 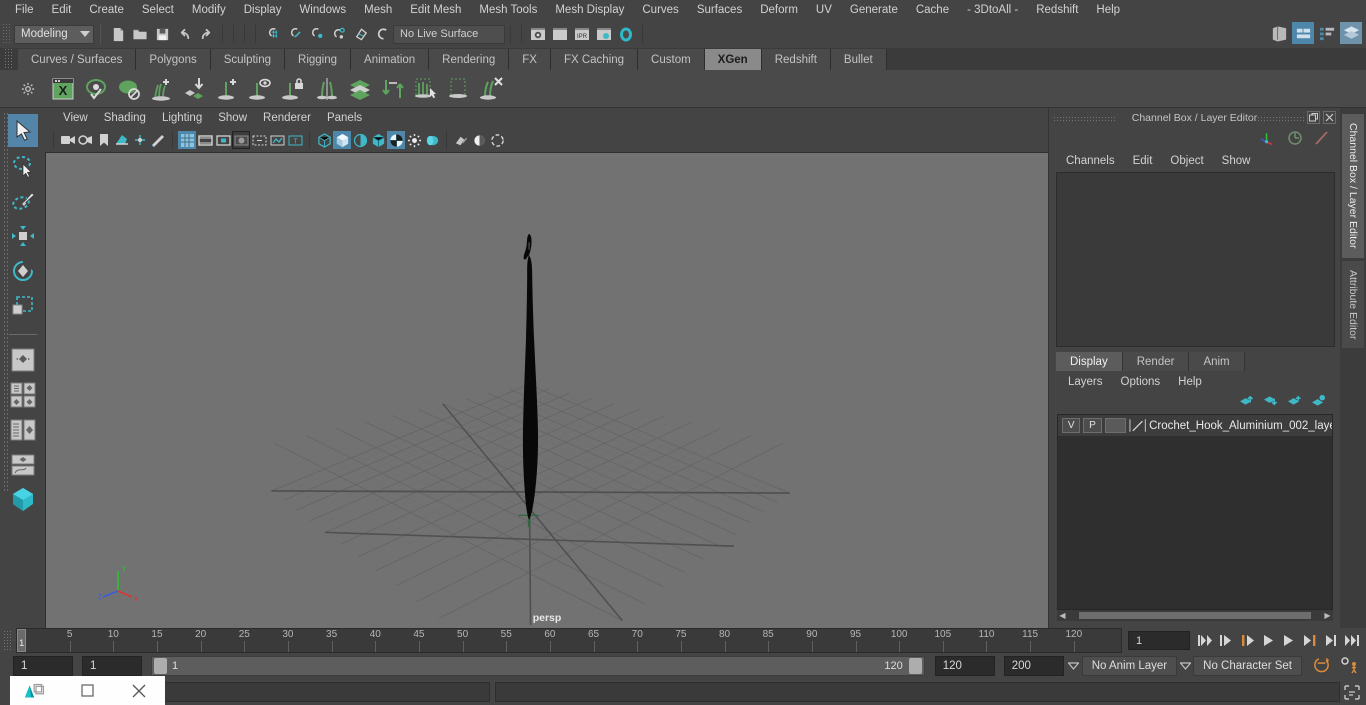 I want to click on play-backwards-icon, so click(x=1268, y=640).